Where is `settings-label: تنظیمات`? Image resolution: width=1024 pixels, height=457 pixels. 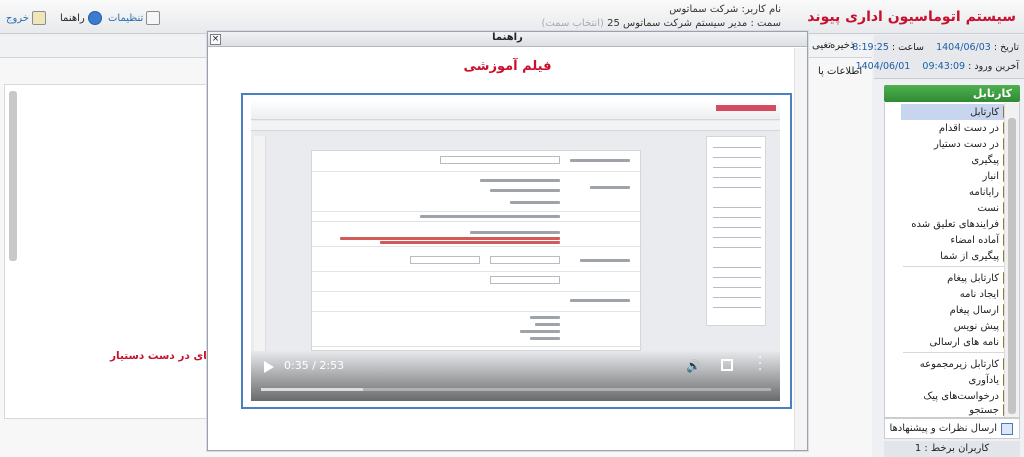
settings-label: تنظیمات is located at coordinates (126, 18).